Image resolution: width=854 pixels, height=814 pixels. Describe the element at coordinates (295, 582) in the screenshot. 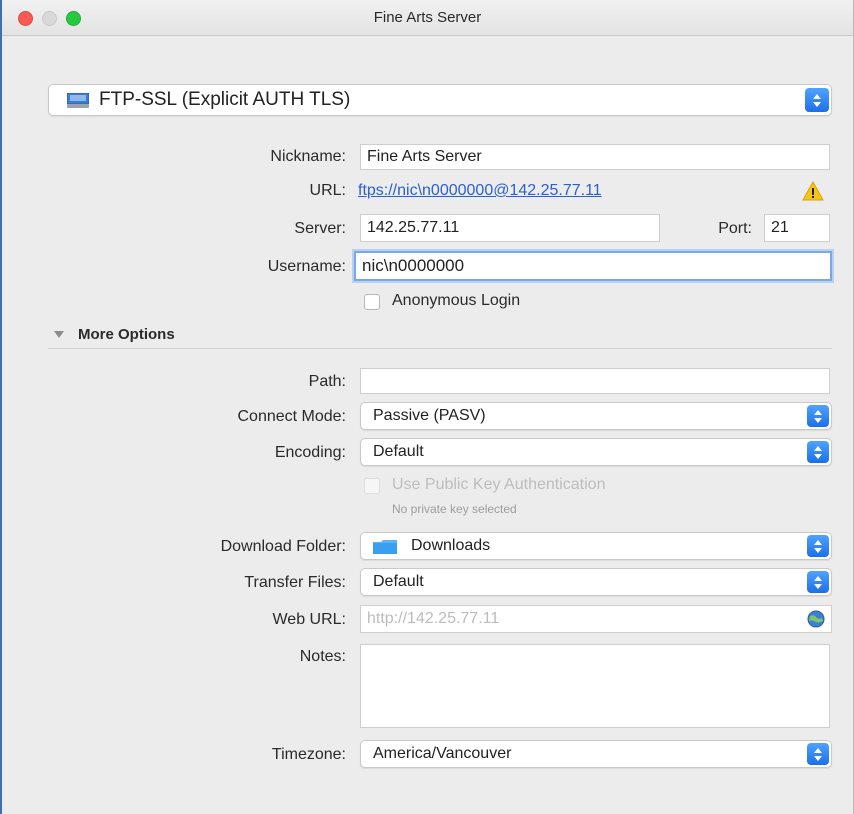

I see `transfer-files-label: Transfer Files:` at that location.